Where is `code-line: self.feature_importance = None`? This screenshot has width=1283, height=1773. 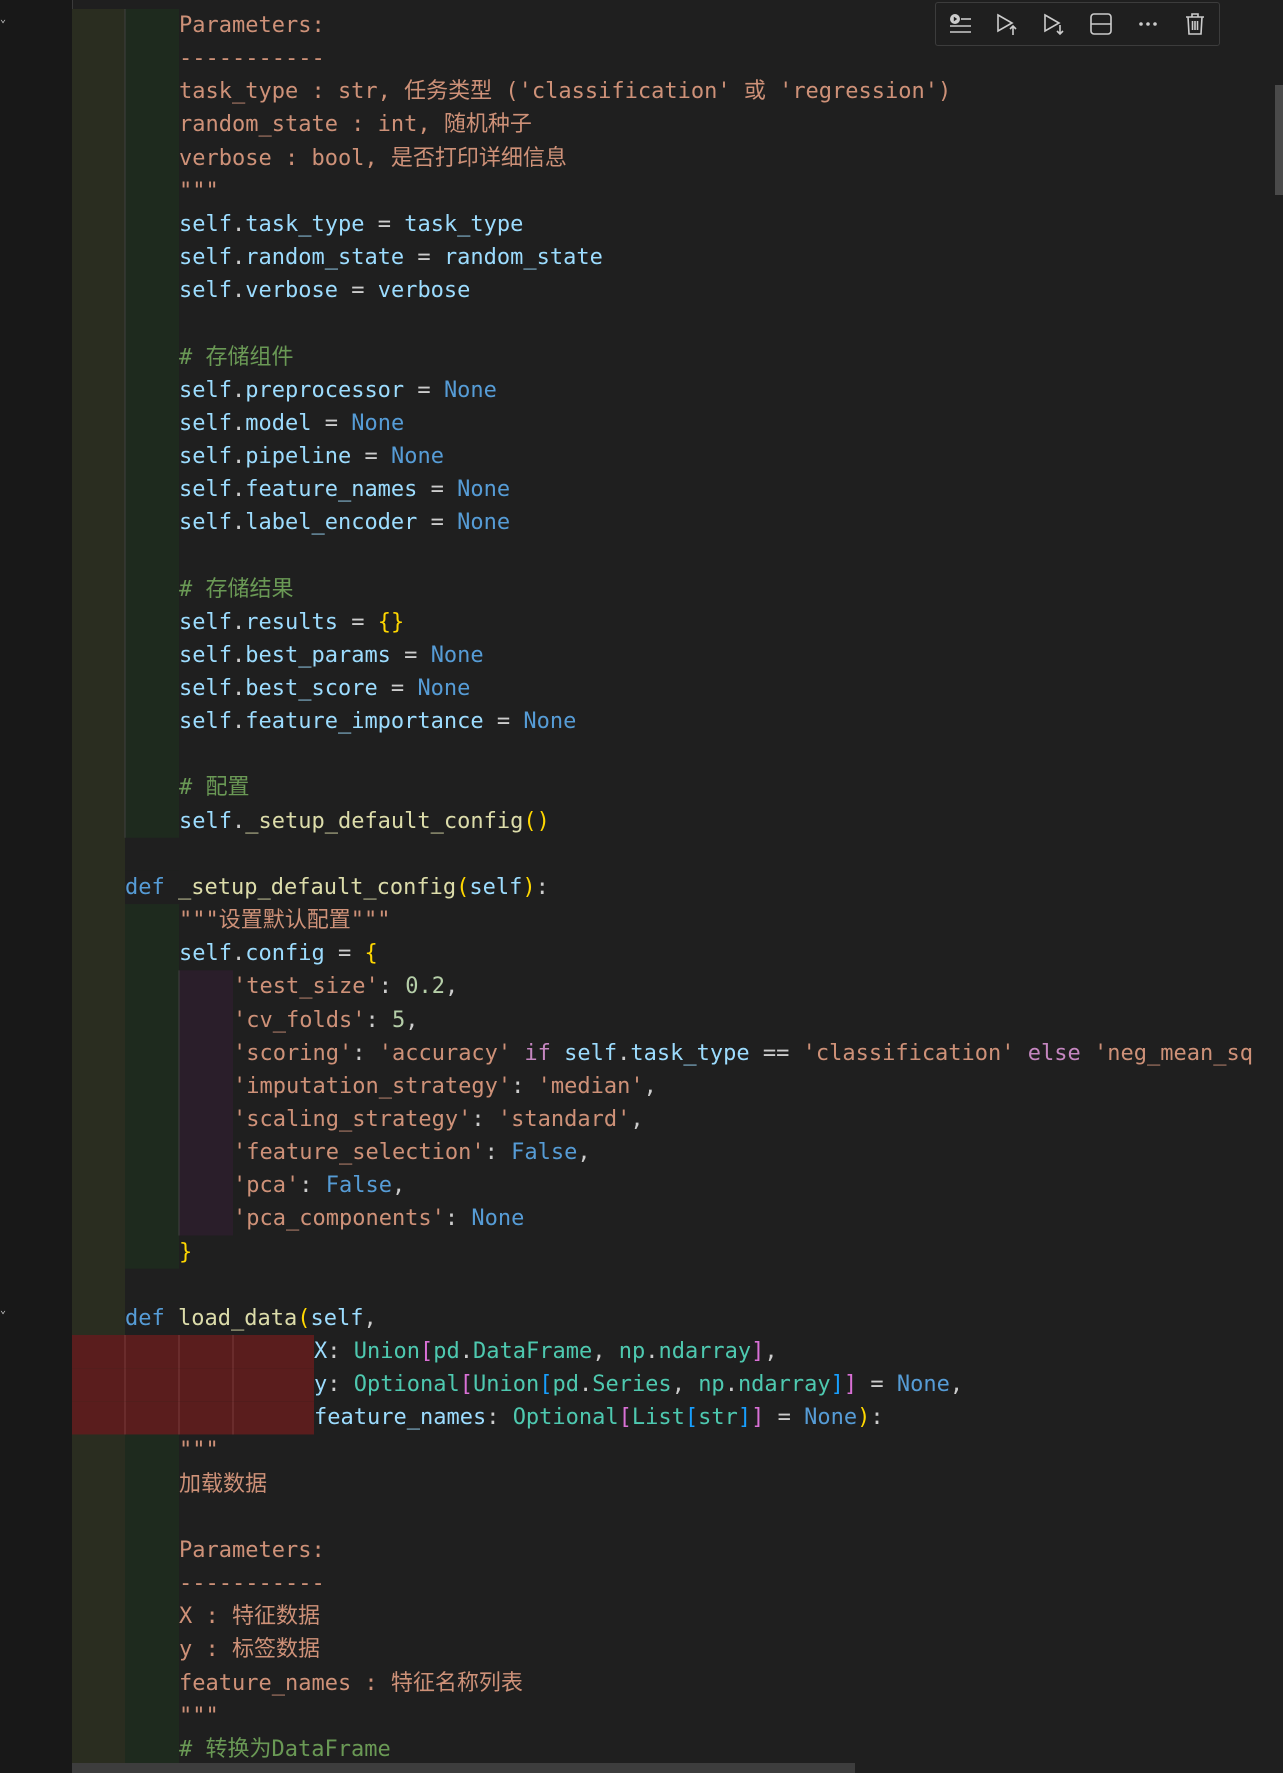
code-line: self.feature_importance = None is located at coordinates (288, 721).